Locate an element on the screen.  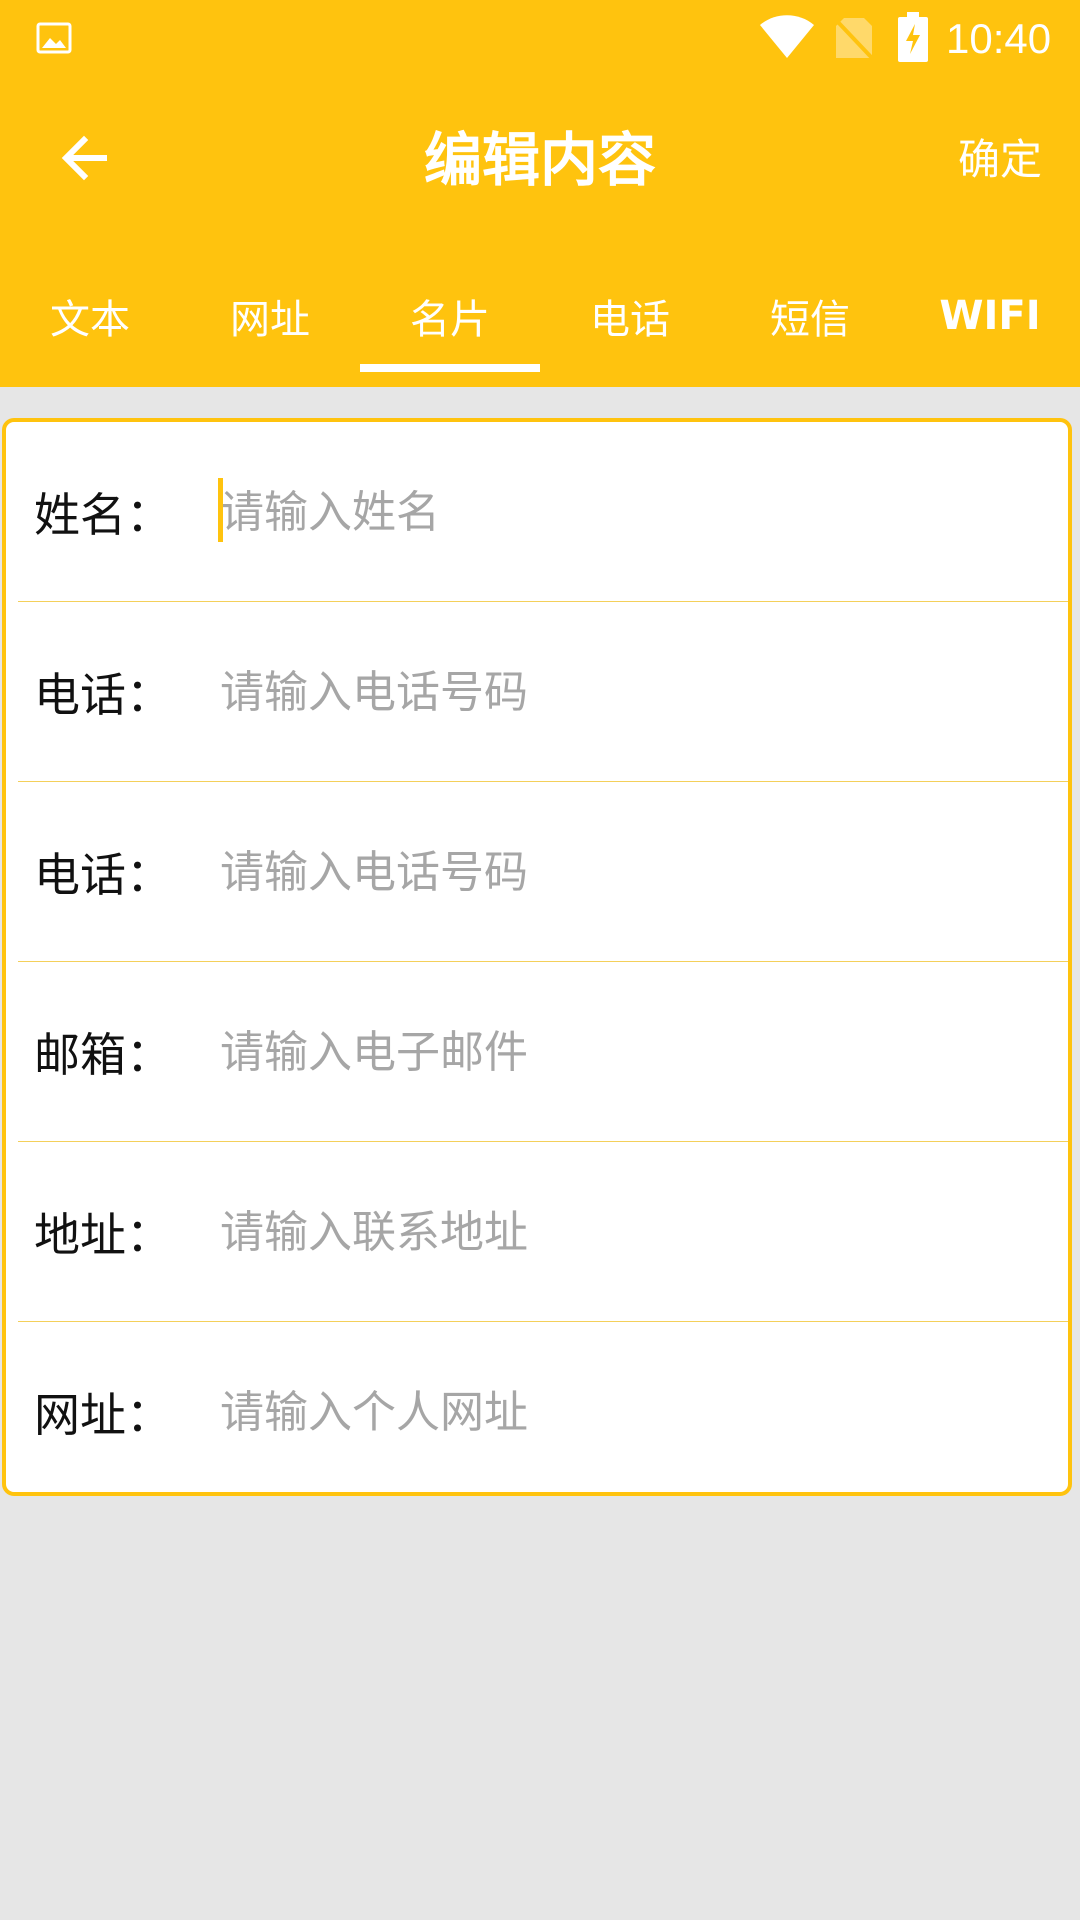
form-row-name: 姓名： is located at coordinates (543, 512).